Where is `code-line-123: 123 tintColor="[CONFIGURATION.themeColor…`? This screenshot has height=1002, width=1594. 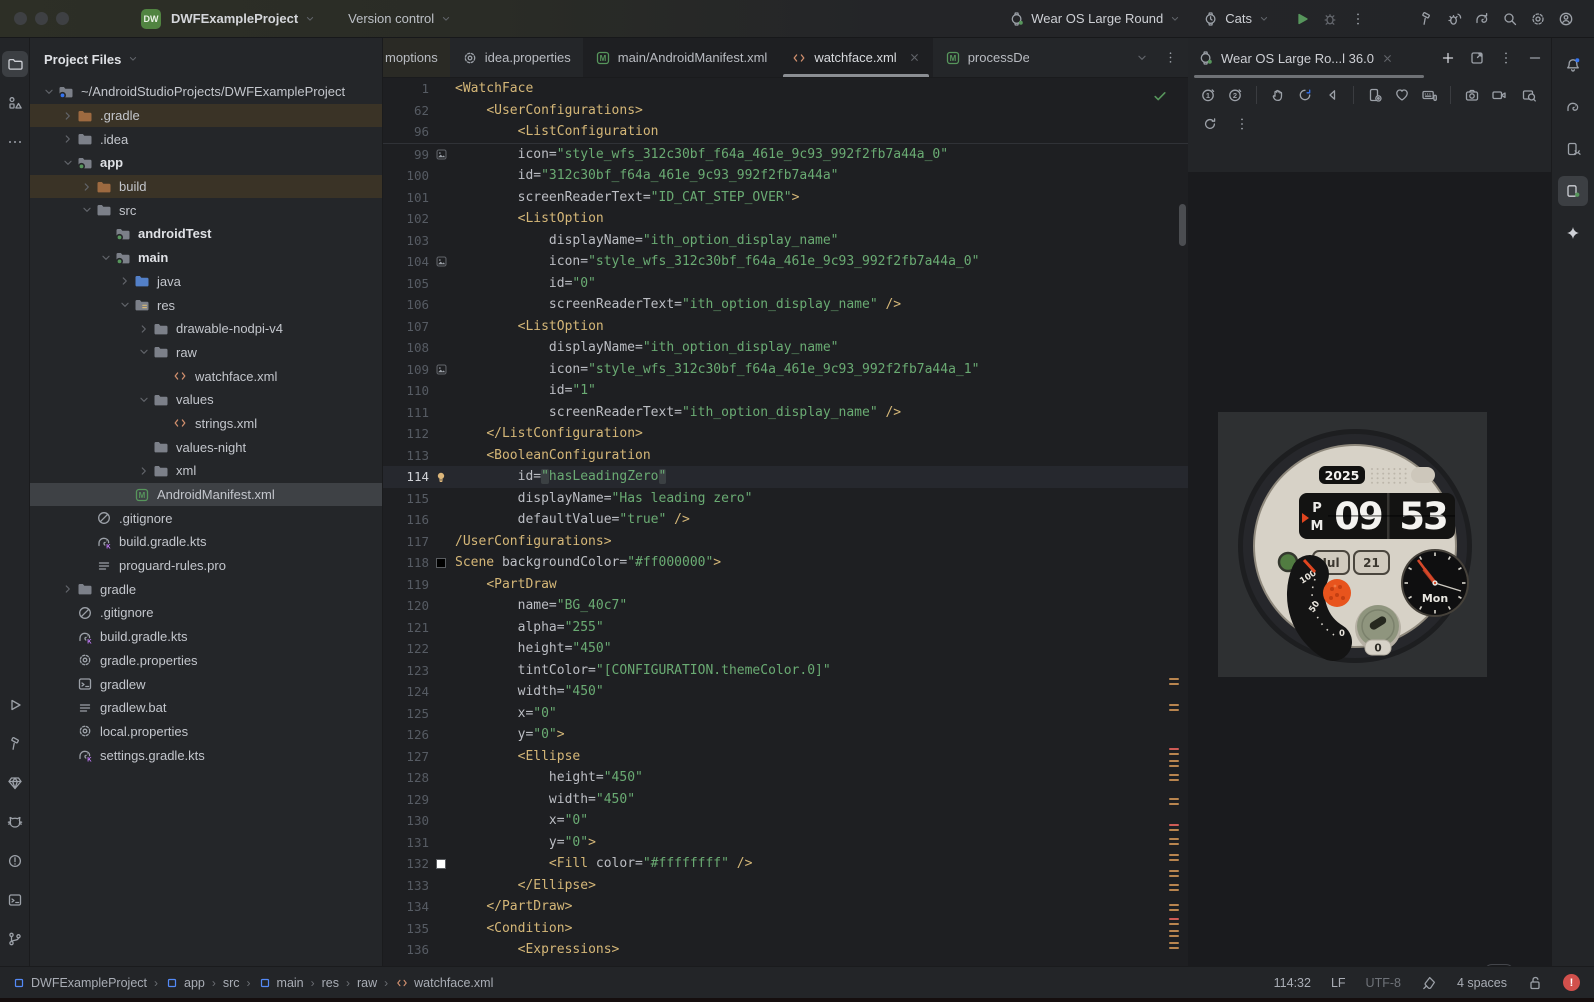 code-line-123: 123 tintColor="[CONFIGURATION.themeColor… is located at coordinates (785, 671).